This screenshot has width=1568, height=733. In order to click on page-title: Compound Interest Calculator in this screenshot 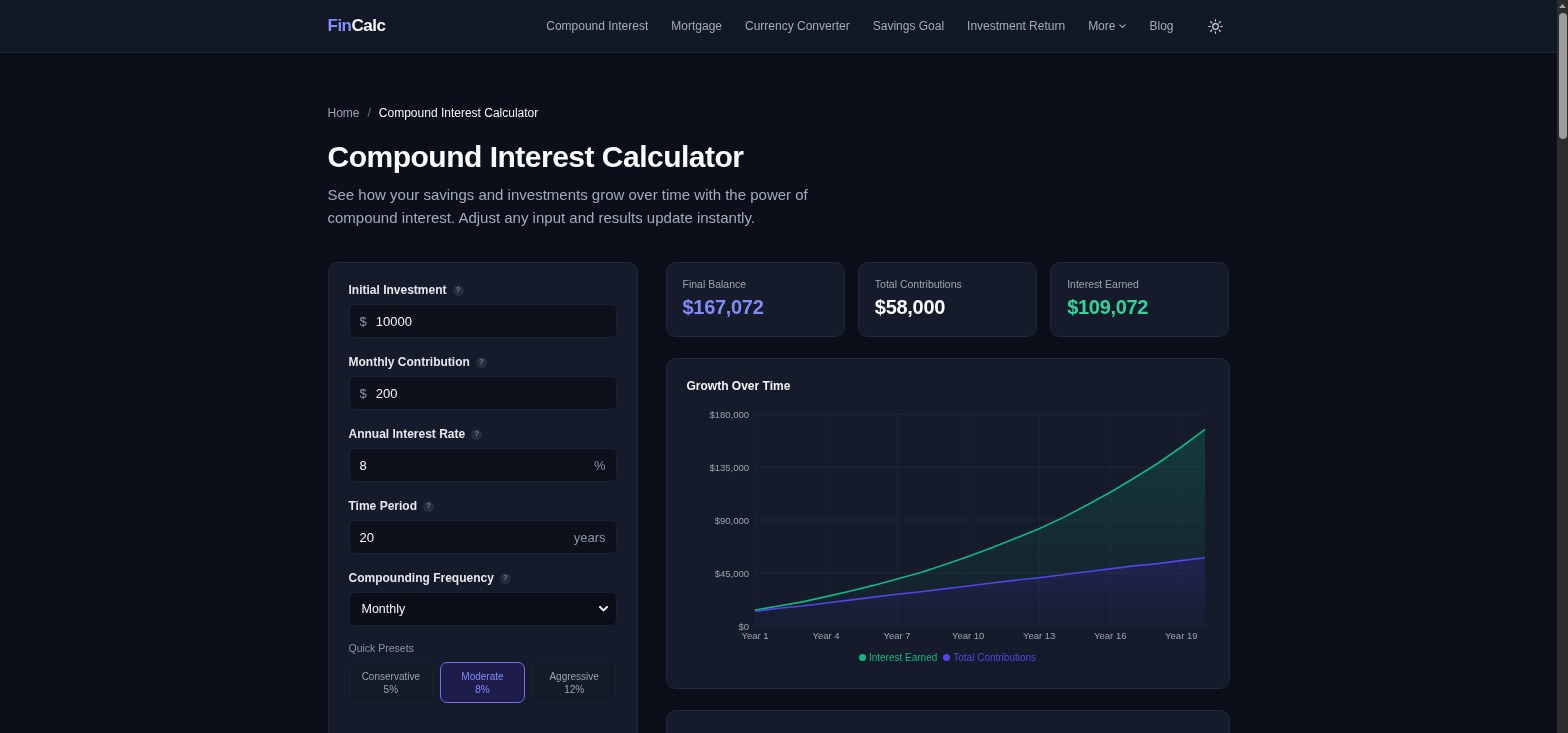, I will do `click(536, 157)`.